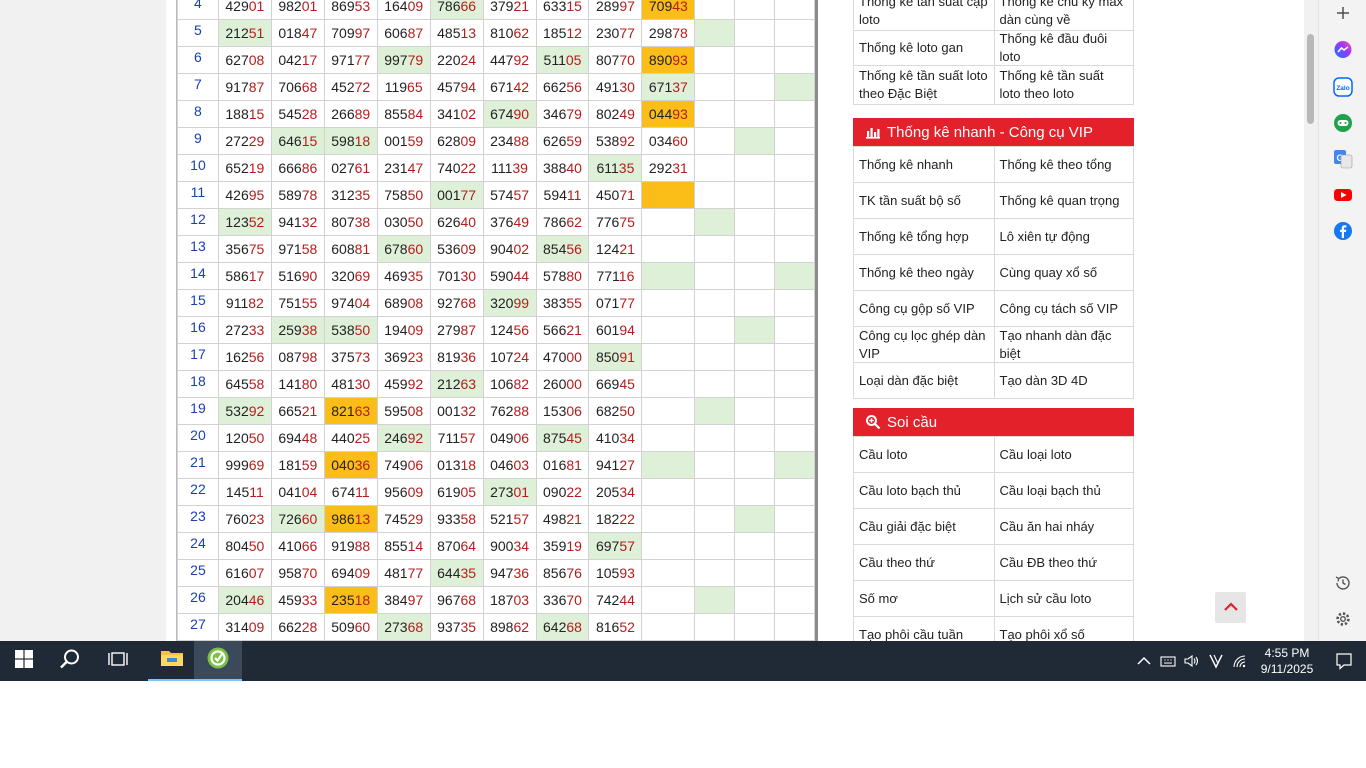 The image size is (1366, 768). I want to click on result-cell: 51105, so click(562, 60).